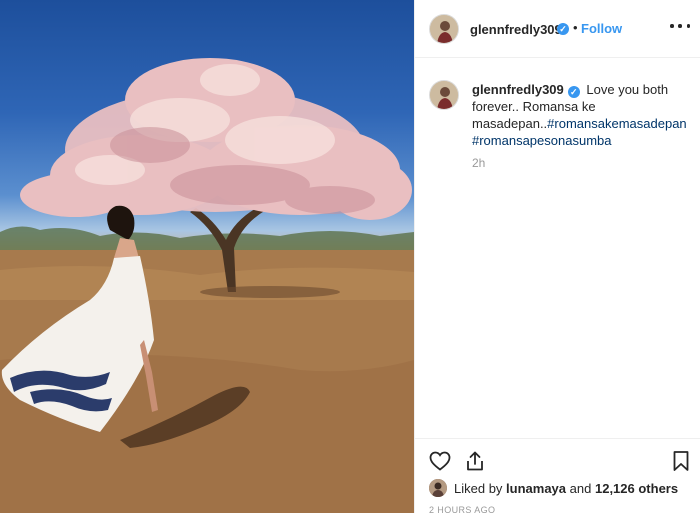 Image resolution: width=700 pixels, height=513 pixels. Describe the element at coordinates (478, 488) in the screenshot. I see `likes-prefix: Liked by` at that location.